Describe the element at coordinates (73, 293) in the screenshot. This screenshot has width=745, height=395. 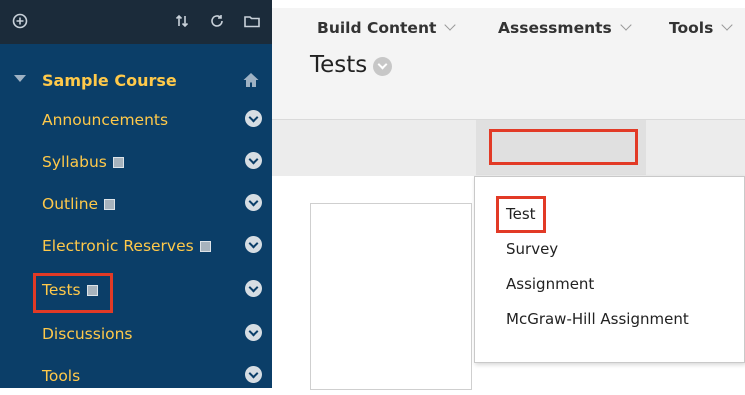
I see `tests-highlight-box` at that location.